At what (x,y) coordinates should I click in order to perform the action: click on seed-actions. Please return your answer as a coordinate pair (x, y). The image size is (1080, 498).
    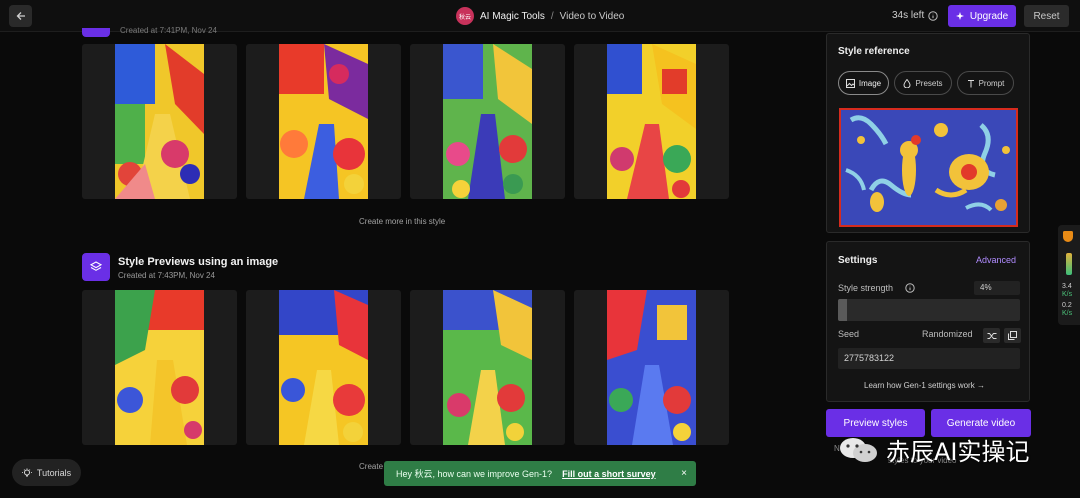
    Looking at the image, I should click on (1002, 335).